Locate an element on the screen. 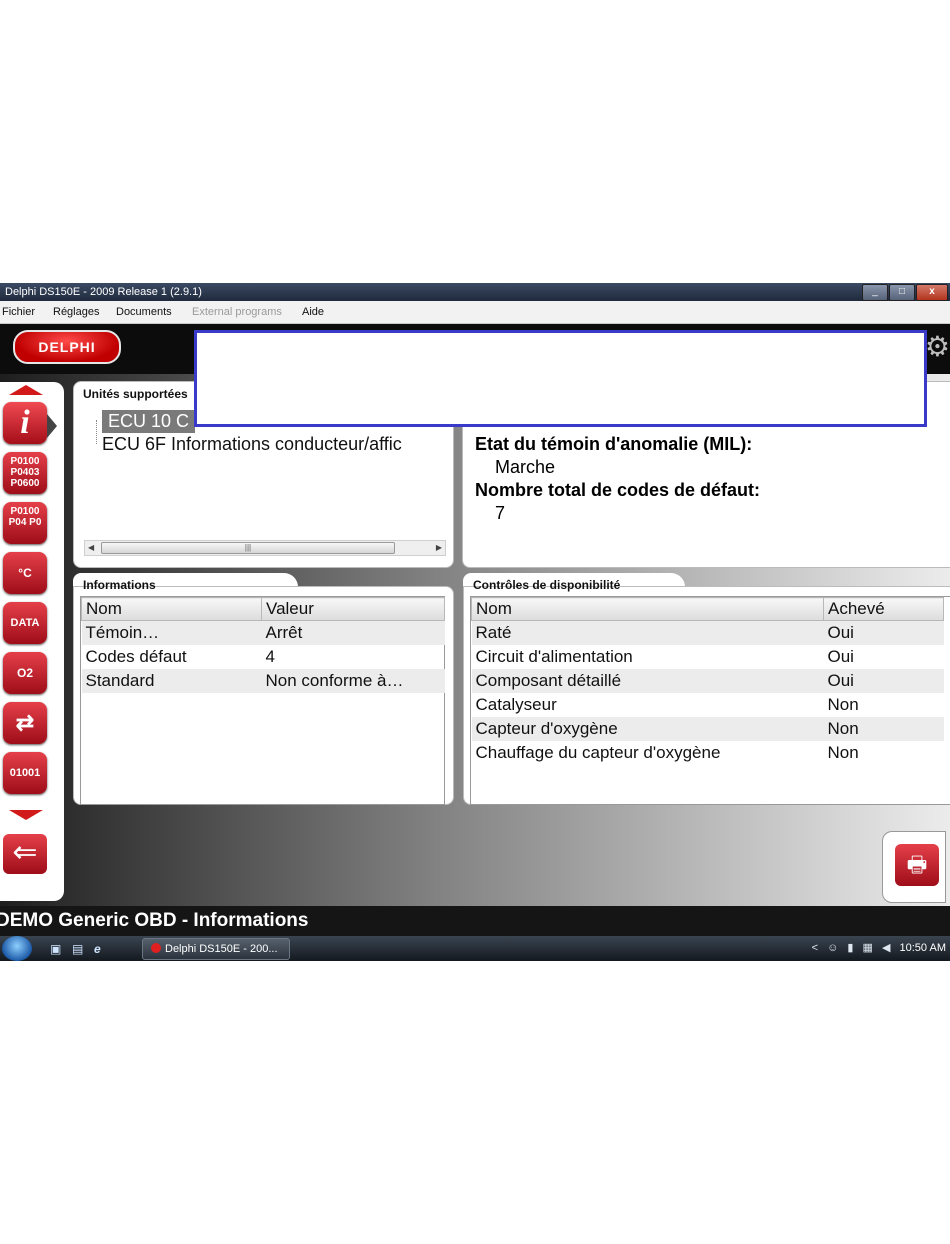 This screenshot has width=950, height=1244. table-row: Raté Oui is located at coordinates (707, 632).